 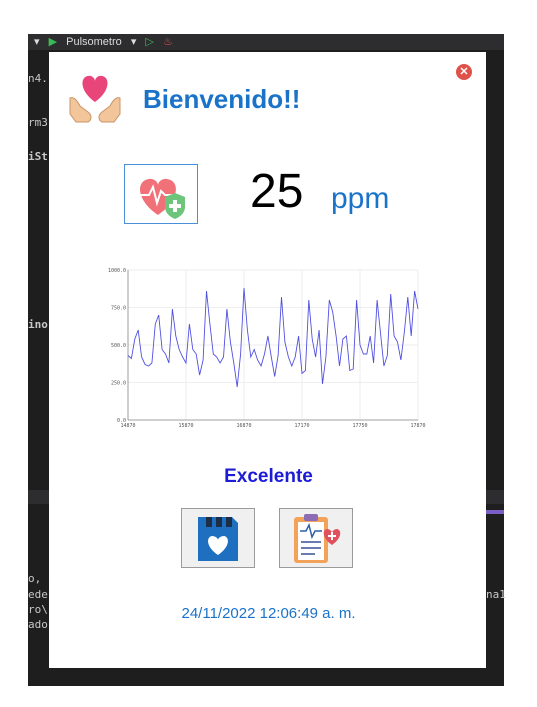 I want to click on status-label: Excelente, so click(x=268, y=476).